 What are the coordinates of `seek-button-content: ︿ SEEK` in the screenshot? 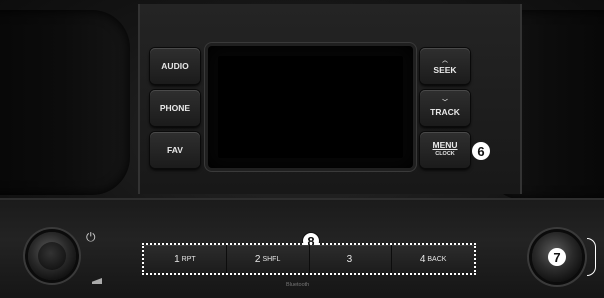 It's located at (444, 66).